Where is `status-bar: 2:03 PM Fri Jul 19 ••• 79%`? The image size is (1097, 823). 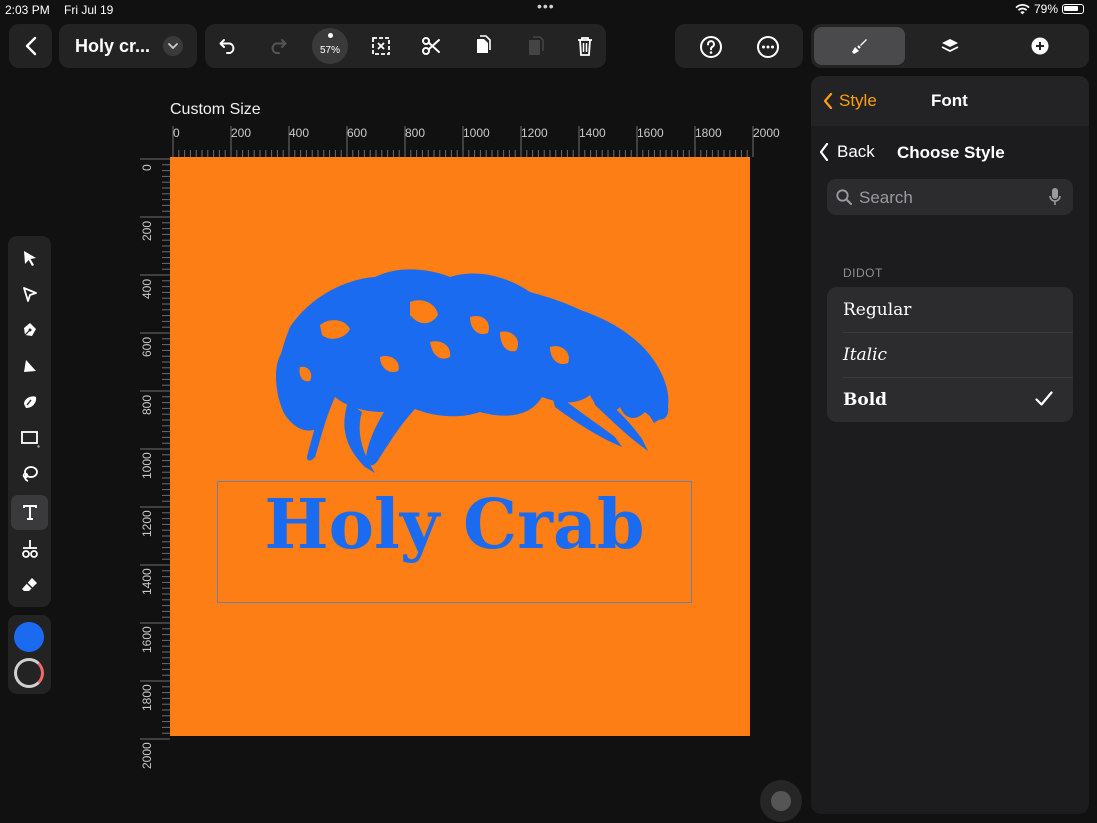
status-bar: 2:03 PM Fri Jul 19 ••• 79% is located at coordinates (548, 10).